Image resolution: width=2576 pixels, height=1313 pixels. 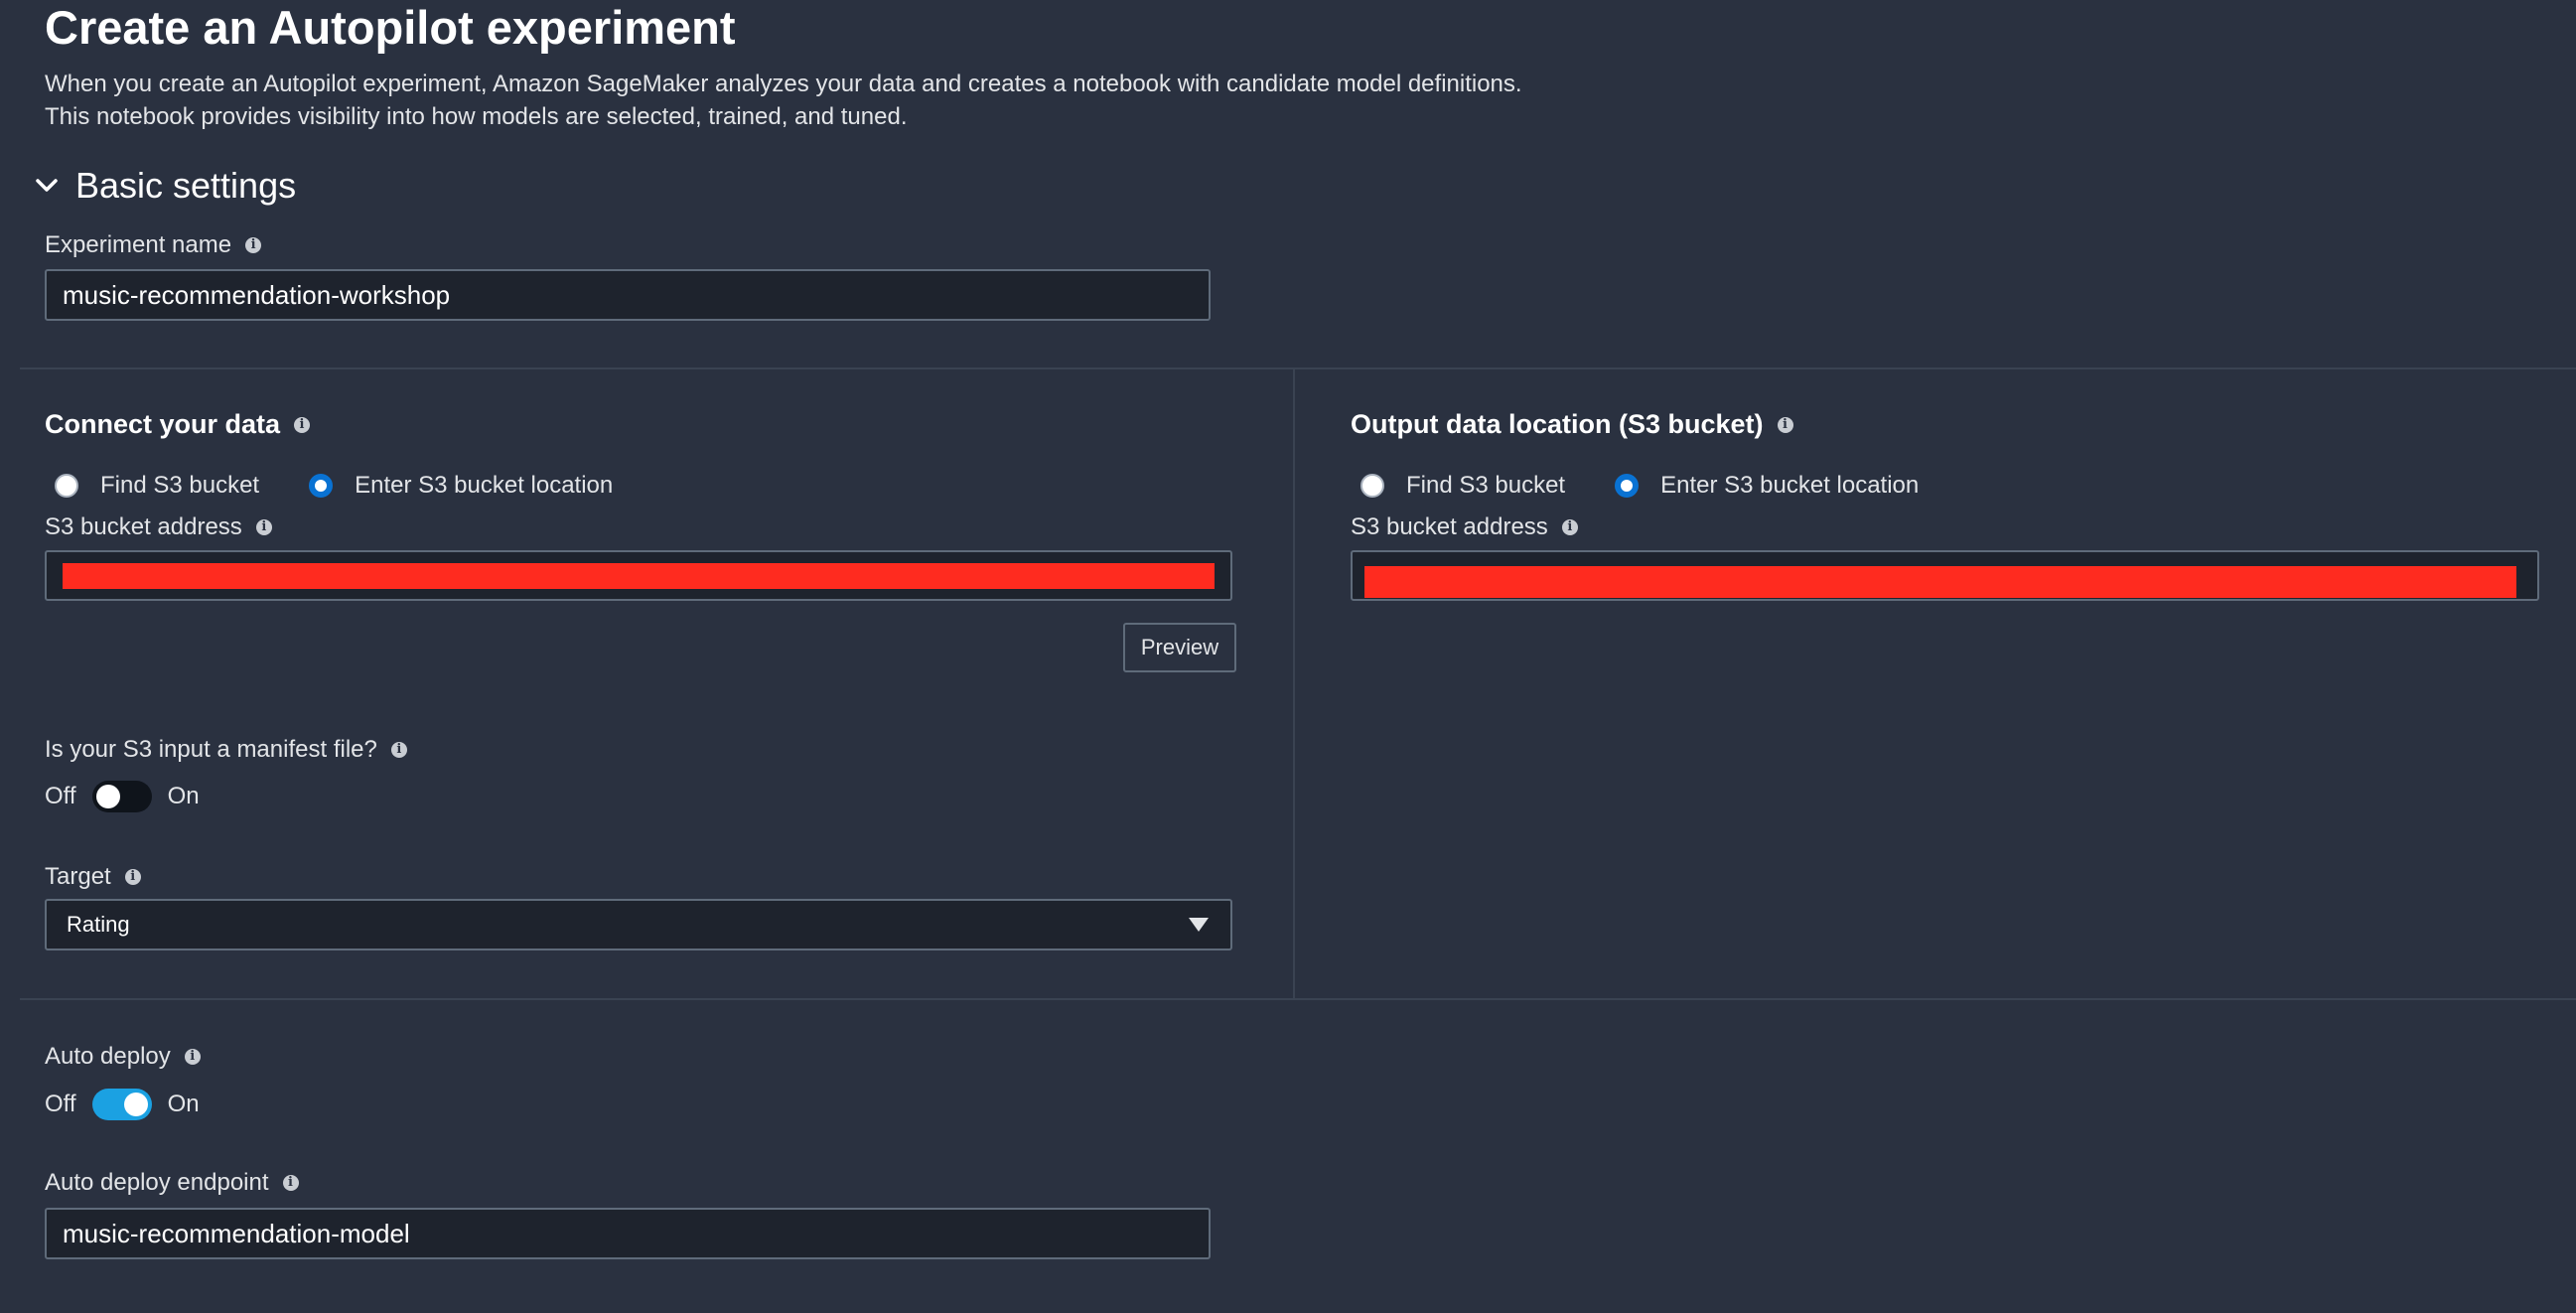 I want to click on output-s3-address-label: S3 bucket address i, so click(x=1464, y=527).